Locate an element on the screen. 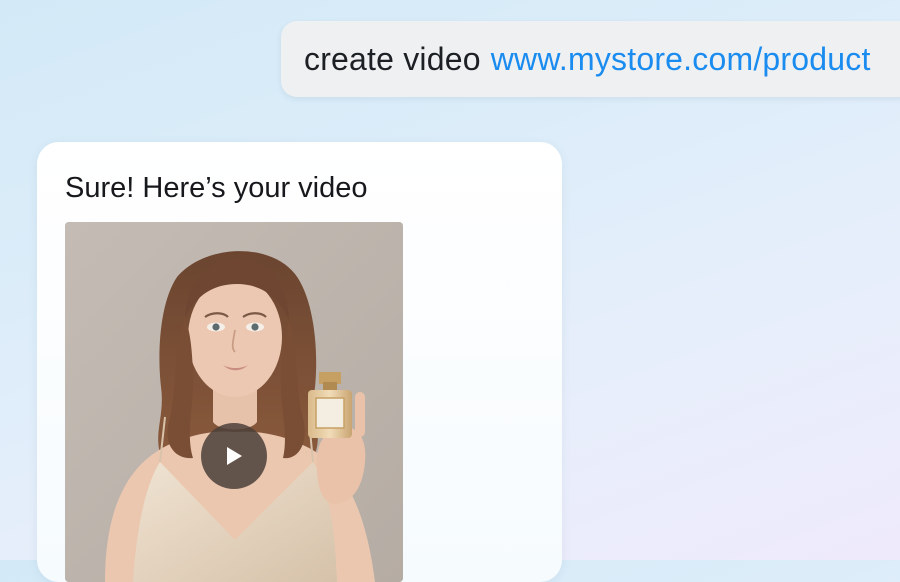  user-command-text: create video is located at coordinates (392, 58).